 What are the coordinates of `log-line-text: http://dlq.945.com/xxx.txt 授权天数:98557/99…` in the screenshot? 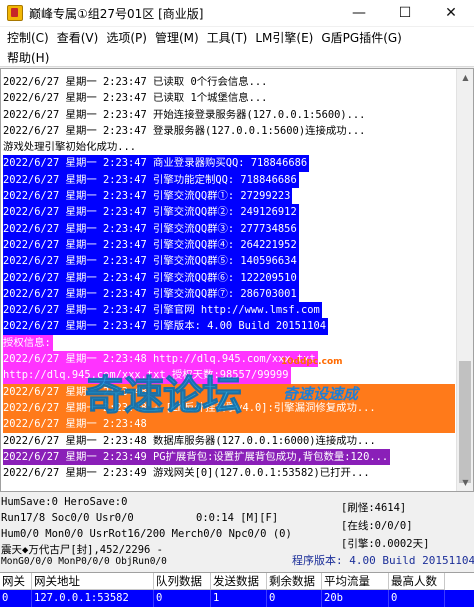 It's located at (147, 375).